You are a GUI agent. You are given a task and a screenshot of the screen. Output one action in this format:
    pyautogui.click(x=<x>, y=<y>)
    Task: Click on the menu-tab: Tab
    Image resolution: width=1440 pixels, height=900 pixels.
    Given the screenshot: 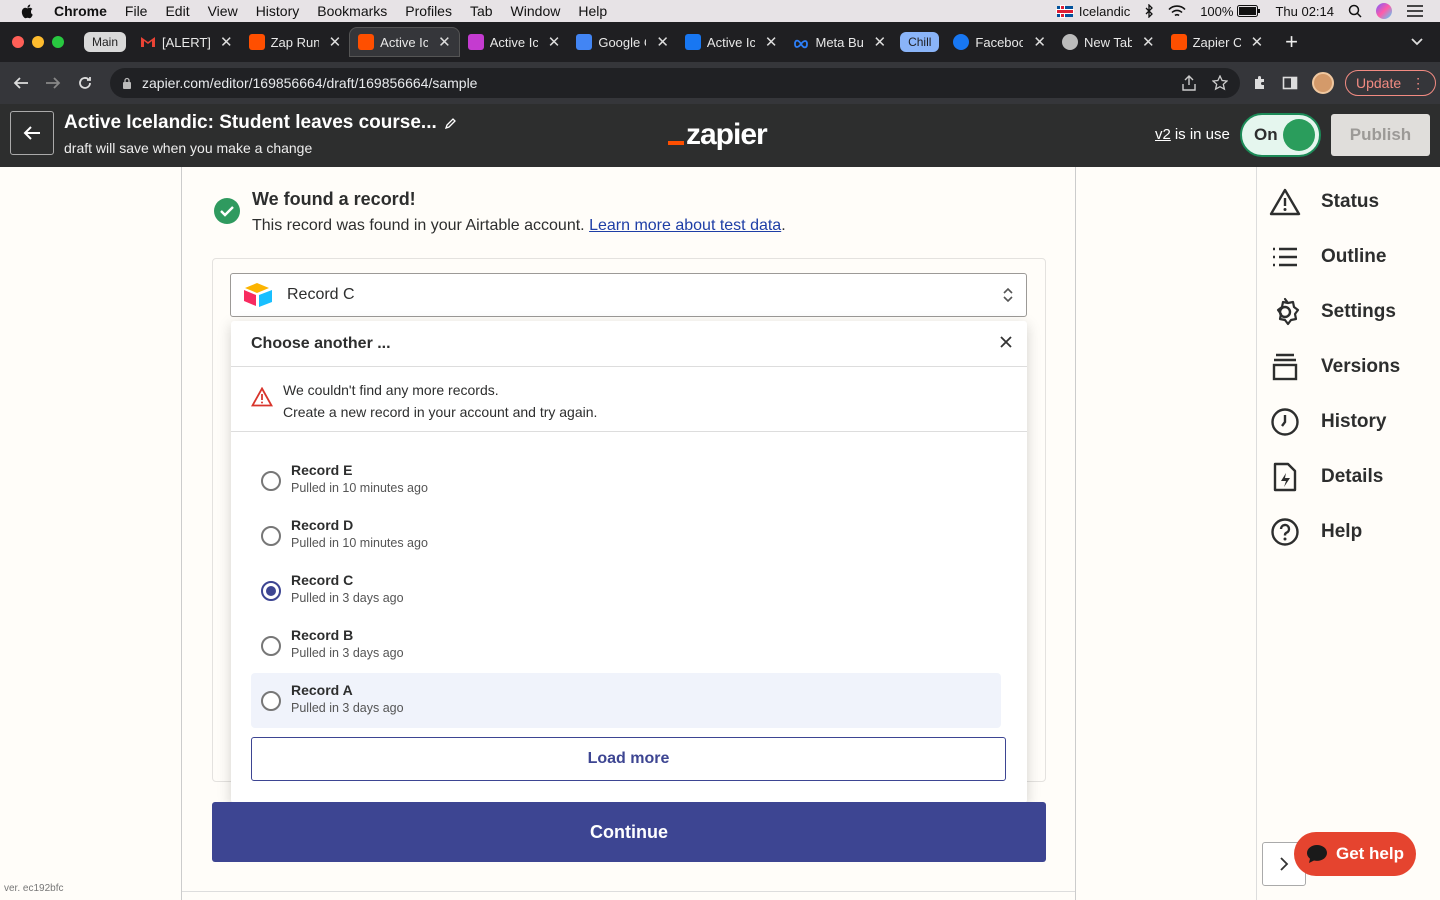 What is the action you would take?
    pyautogui.click(x=481, y=11)
    